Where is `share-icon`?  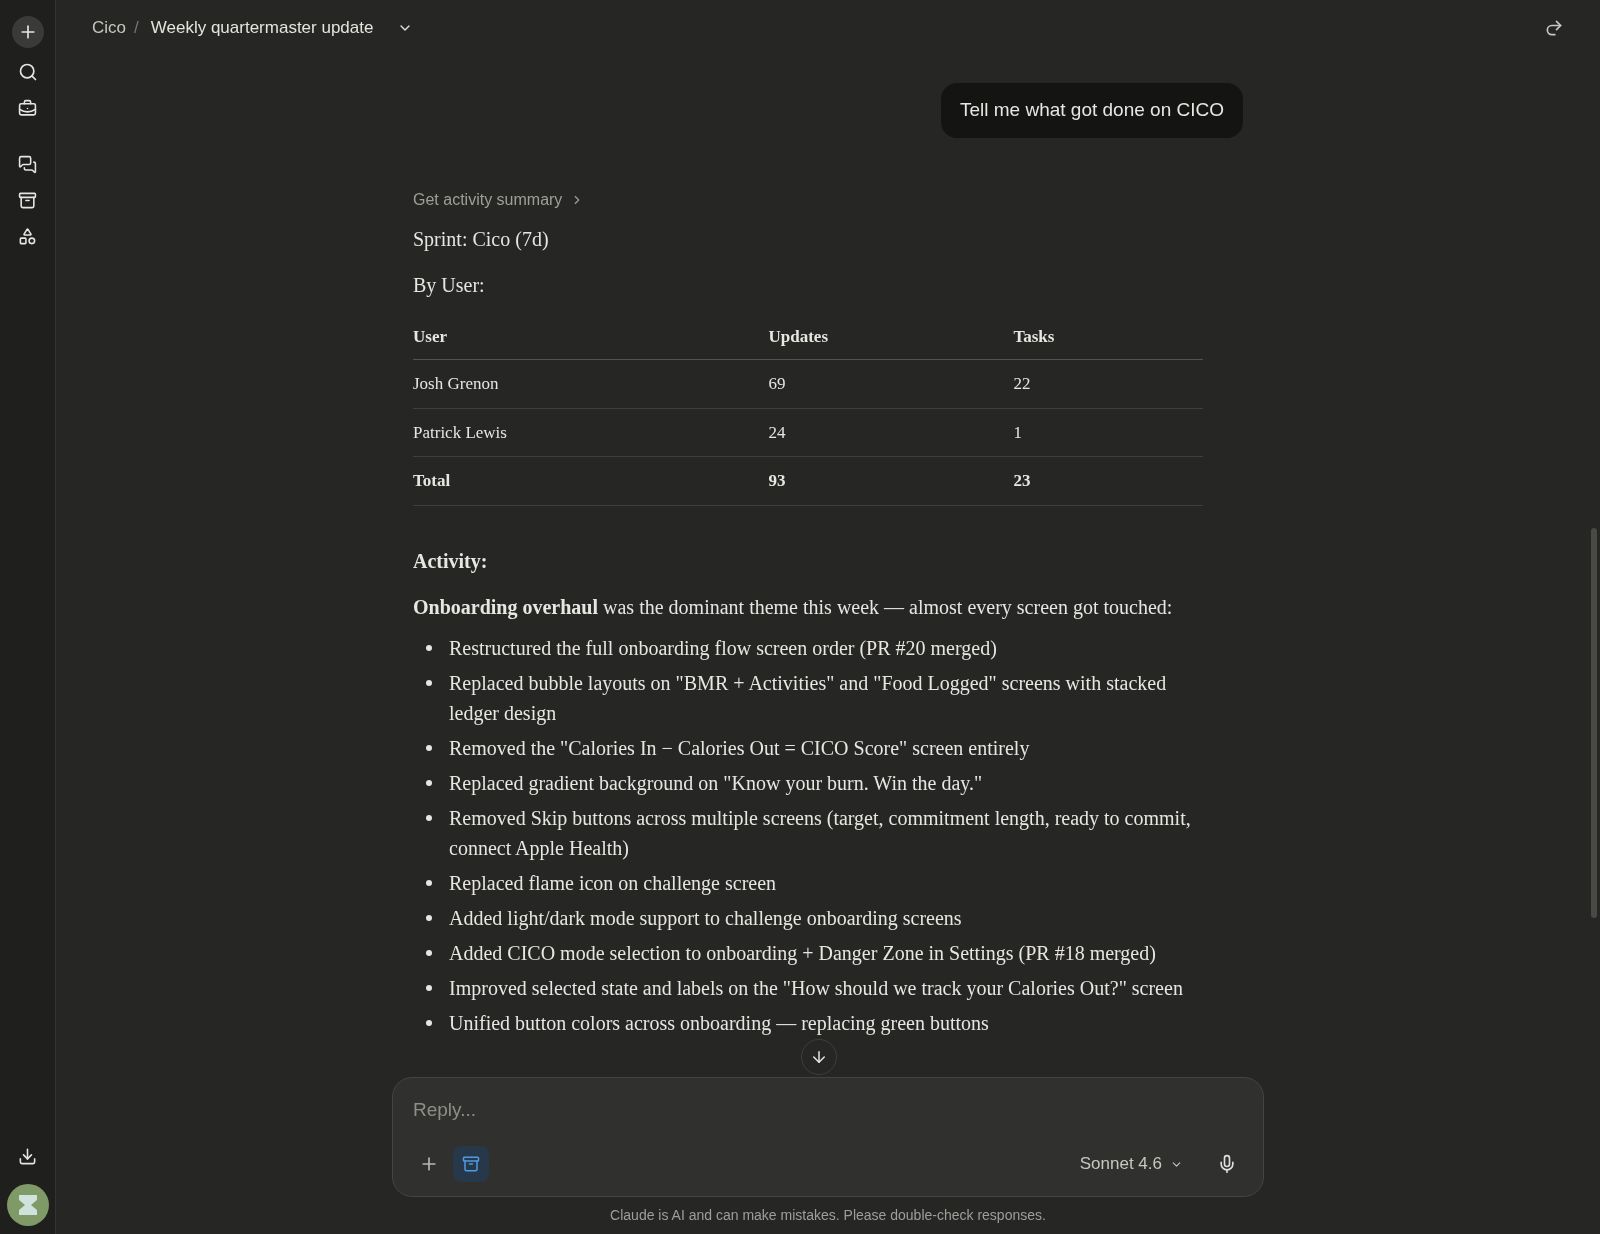
share-icon is located at coordinates (1554, 28).